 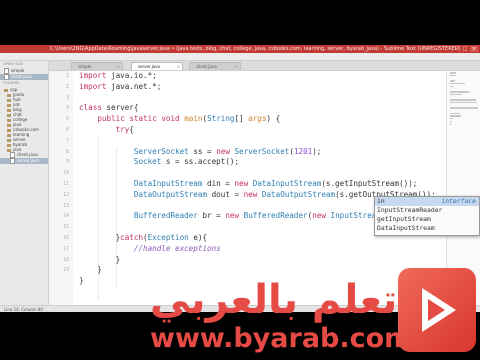 I want to click on autocomplete-label: in, so click(x=381, y=201).